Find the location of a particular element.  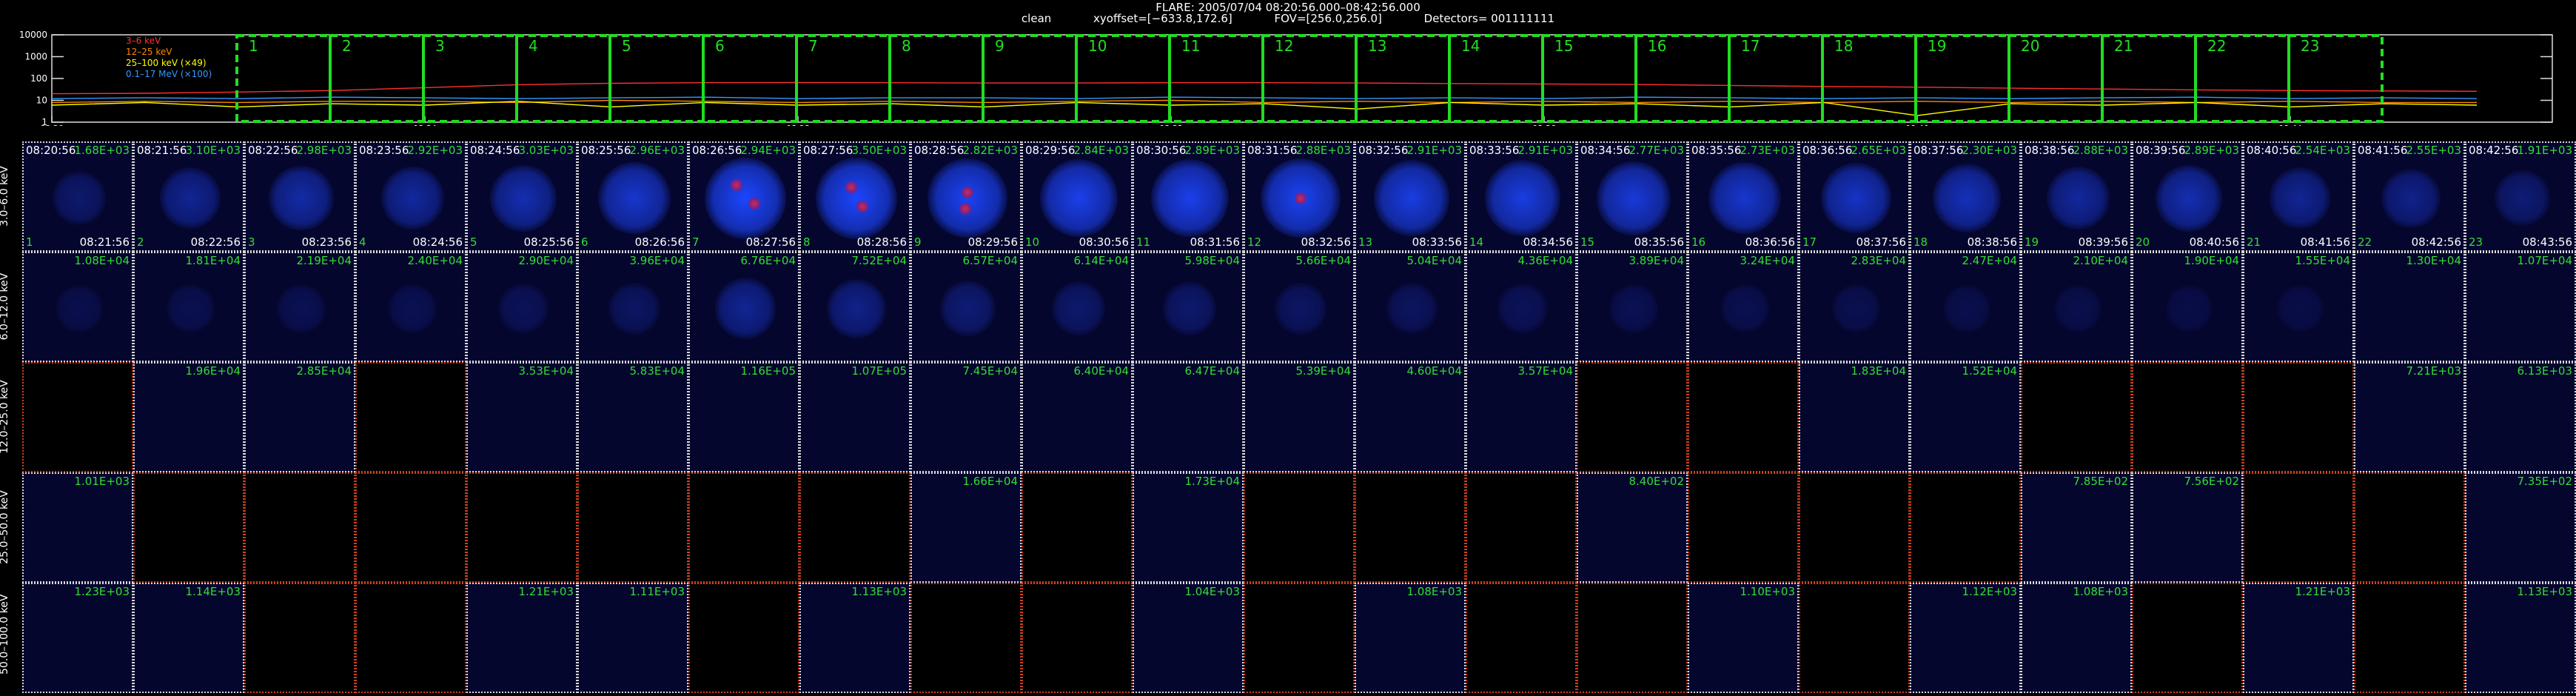

image-cell: 7.35E+02 is located at coordinates (2520, 527).